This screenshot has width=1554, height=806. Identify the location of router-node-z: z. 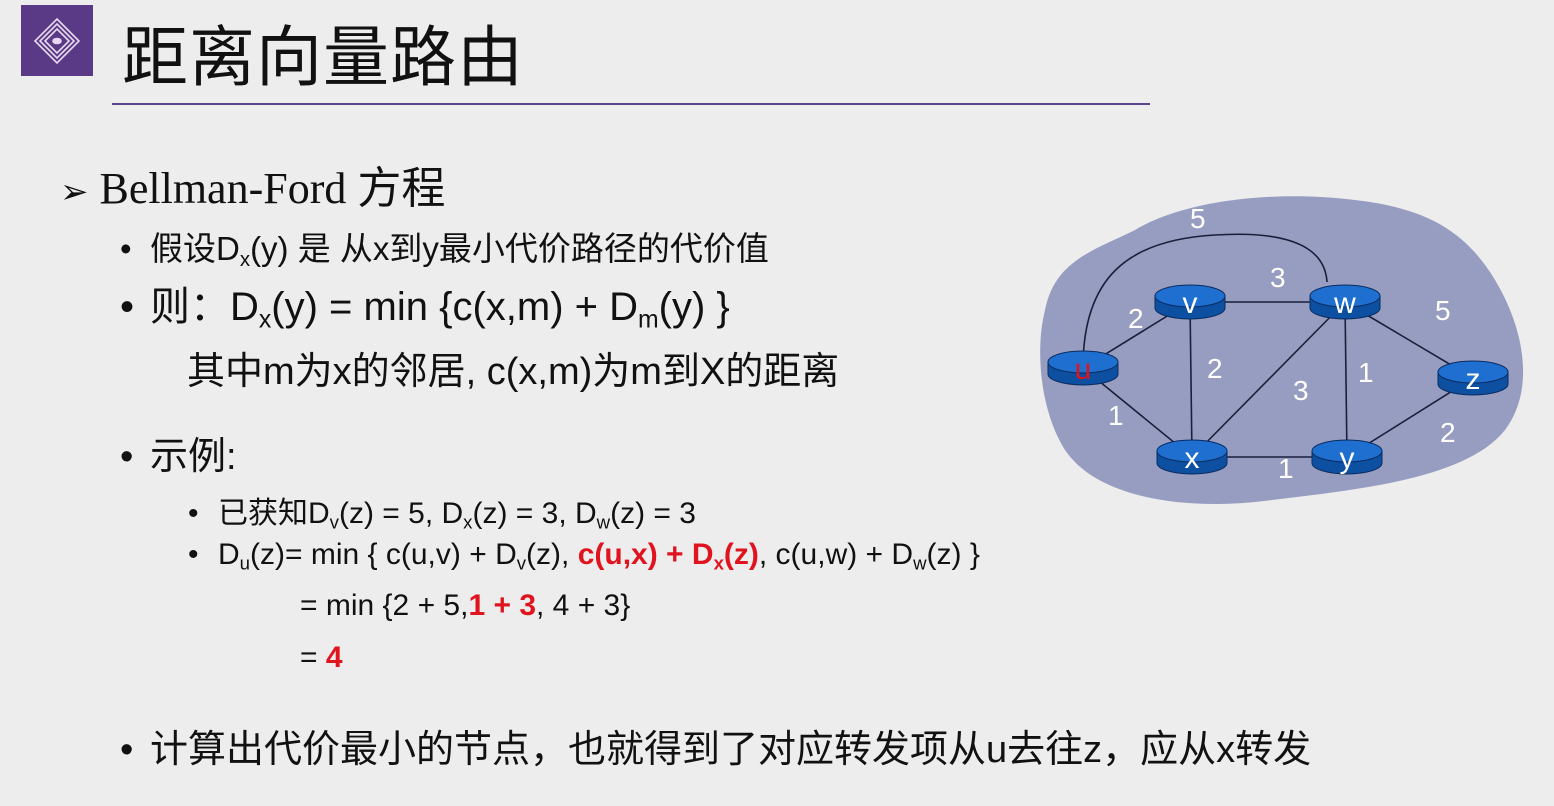
(1473, 378).